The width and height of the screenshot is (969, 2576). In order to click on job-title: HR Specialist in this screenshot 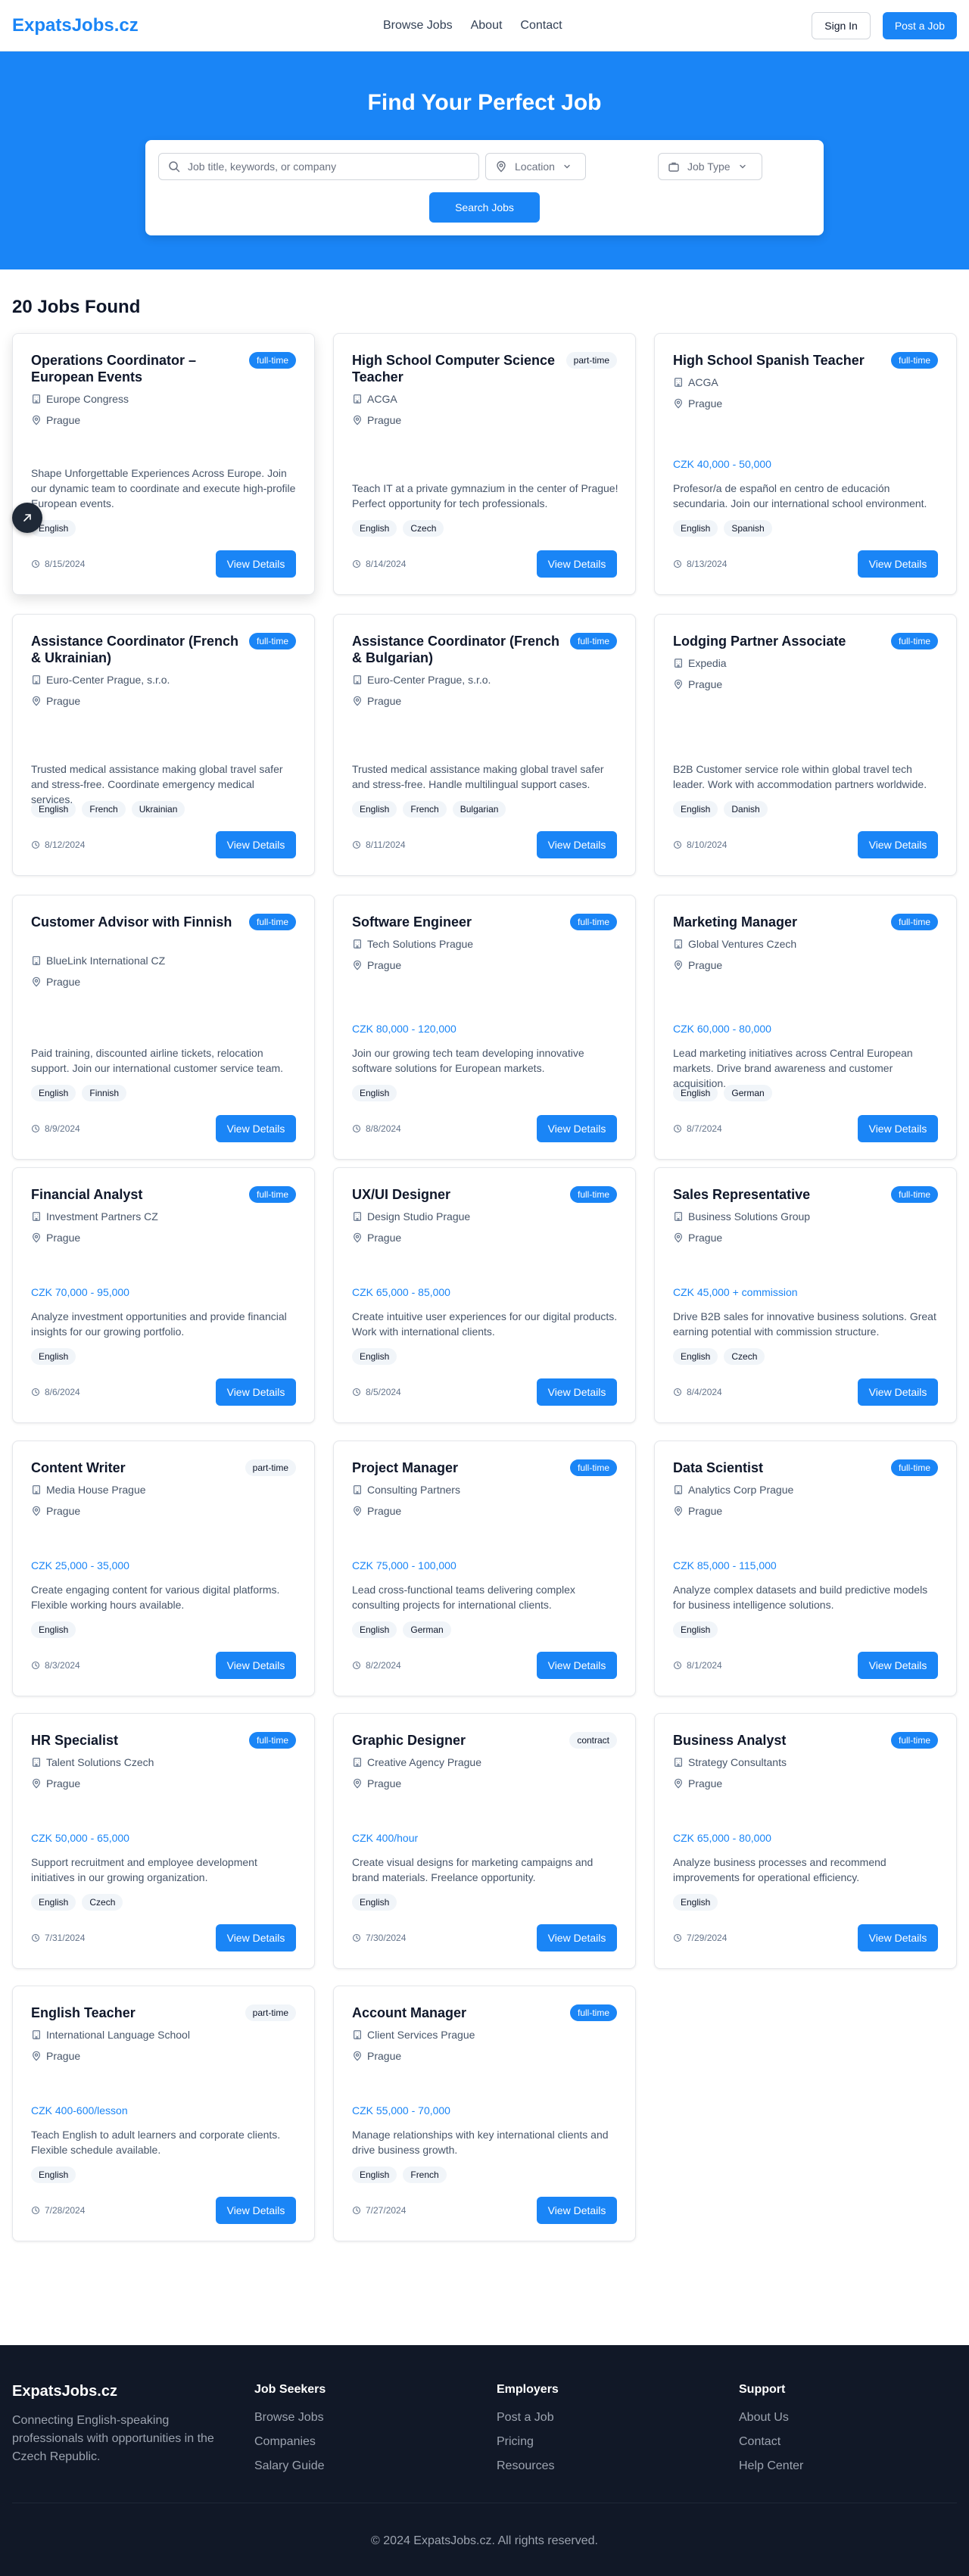, I will do `click(137, 1741)`.